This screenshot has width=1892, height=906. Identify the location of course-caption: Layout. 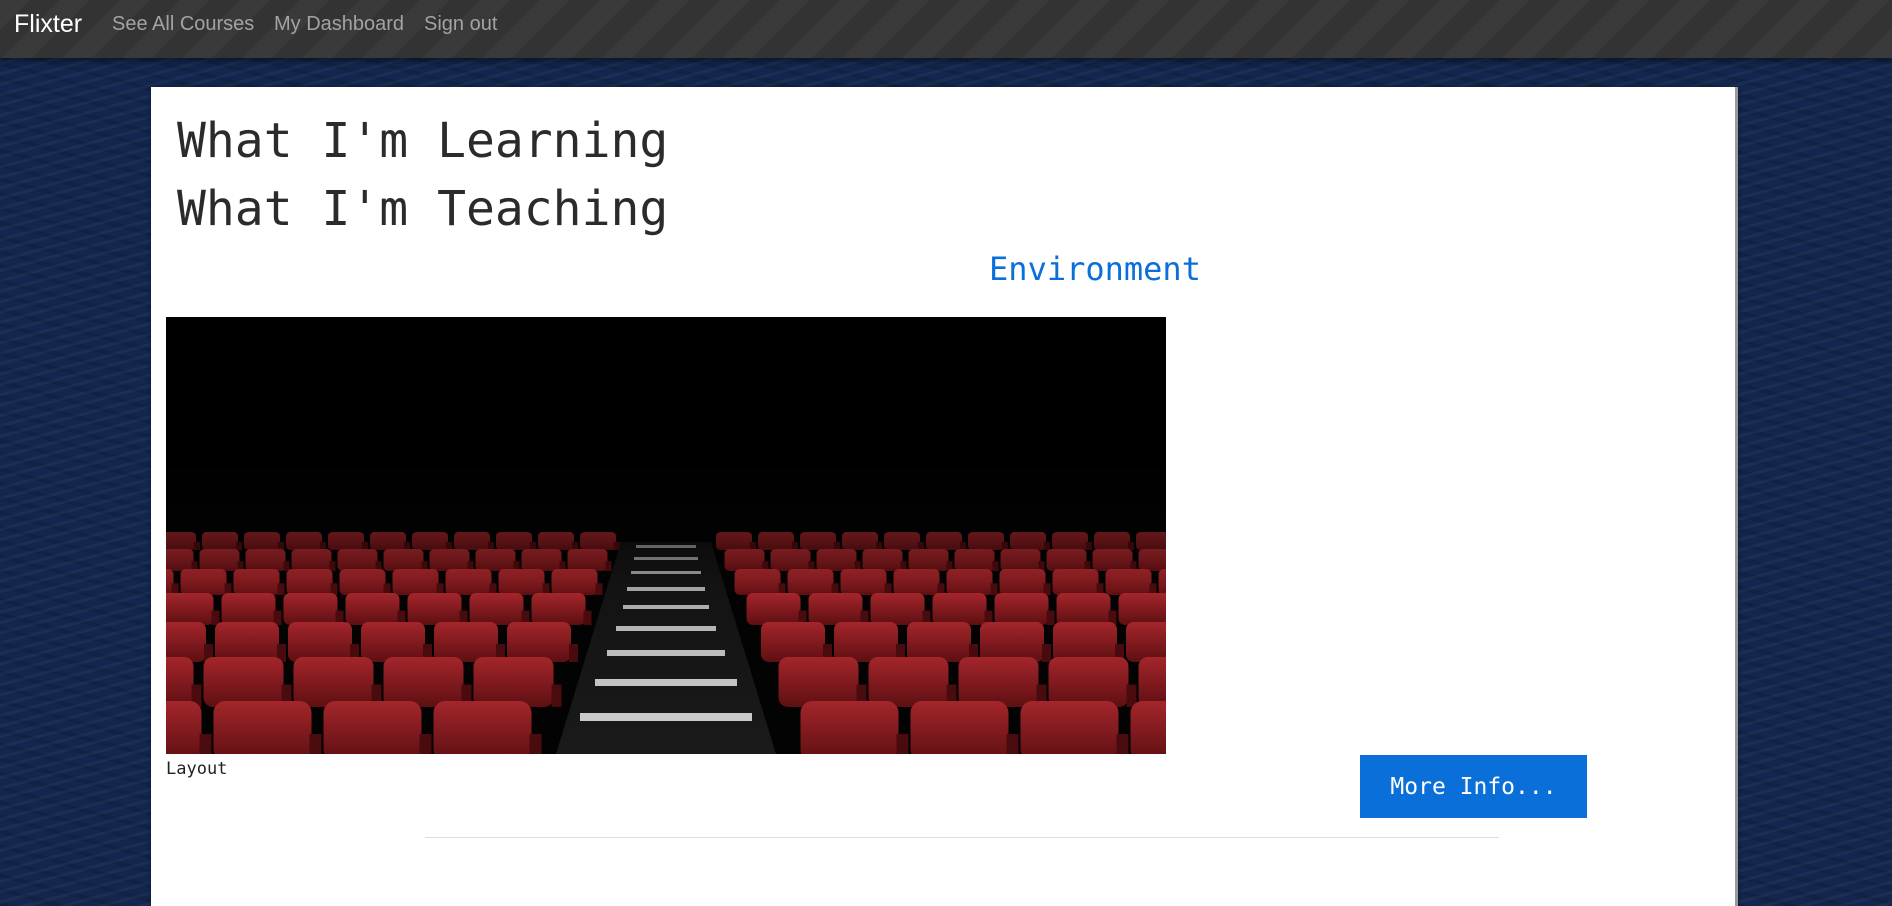
(197, 769).